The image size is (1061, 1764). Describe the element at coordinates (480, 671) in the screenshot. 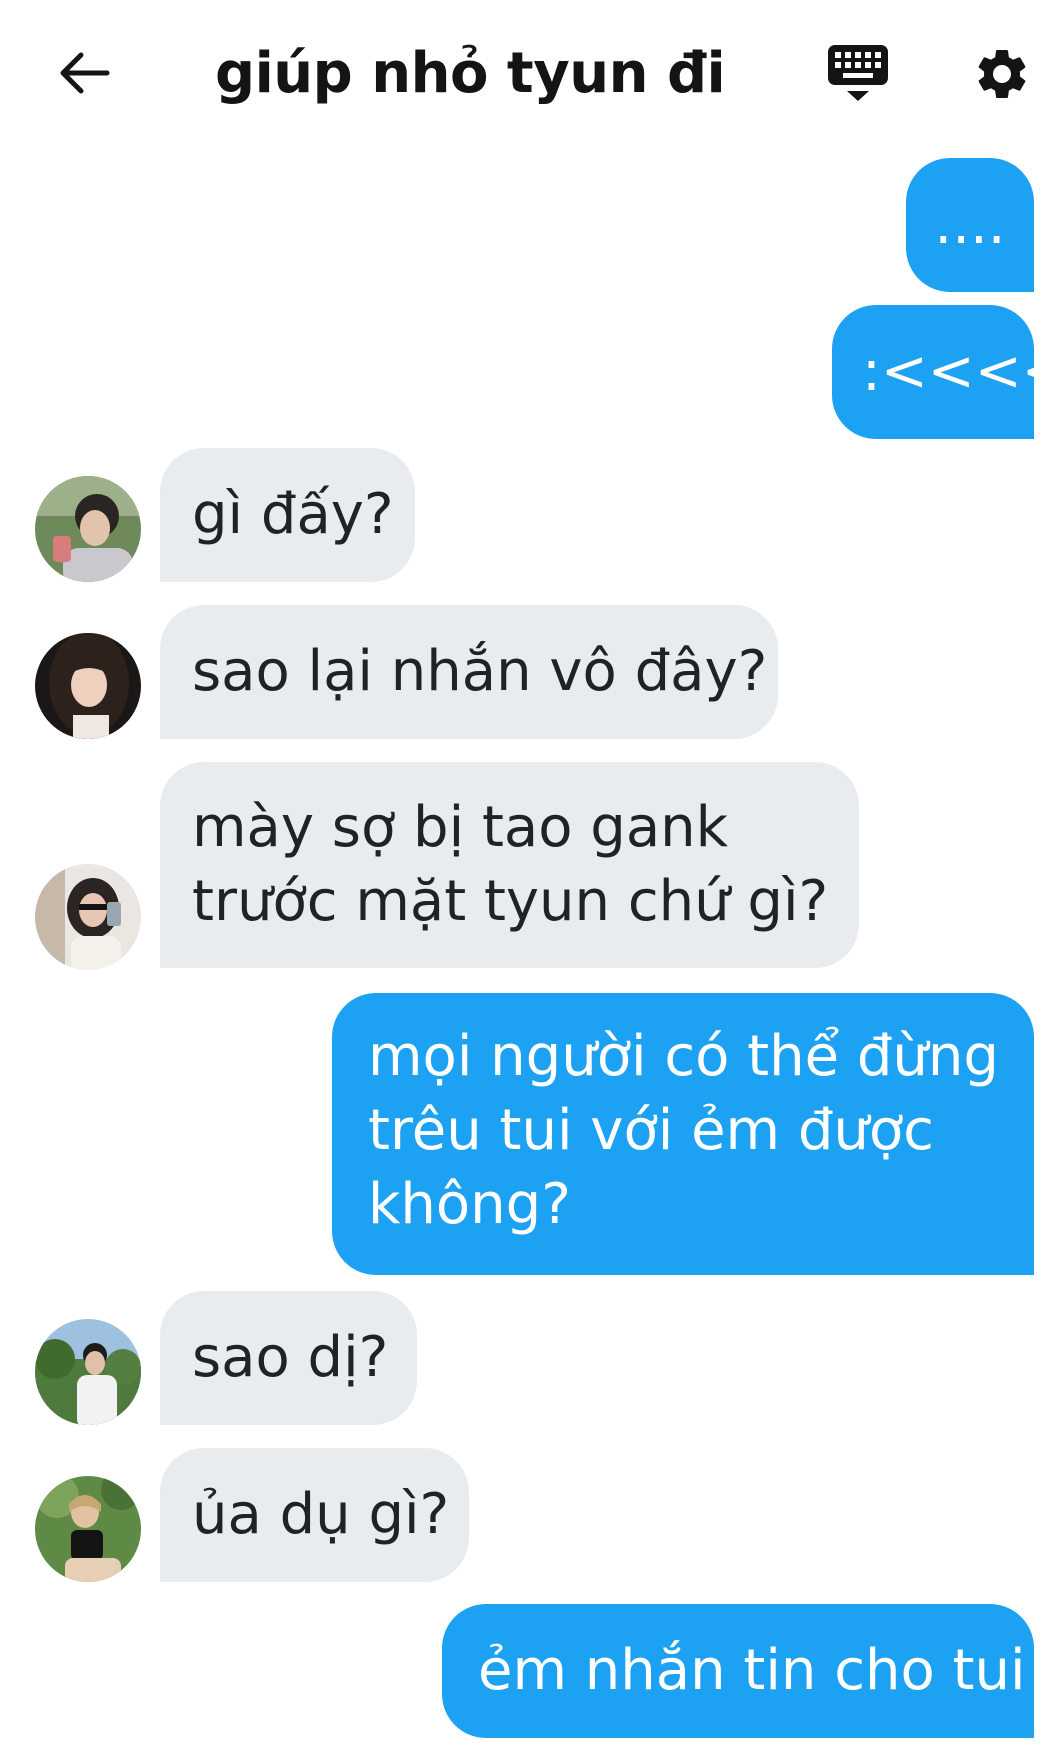

I see `message-text: sao lại nhắn vô đây?` at that location.